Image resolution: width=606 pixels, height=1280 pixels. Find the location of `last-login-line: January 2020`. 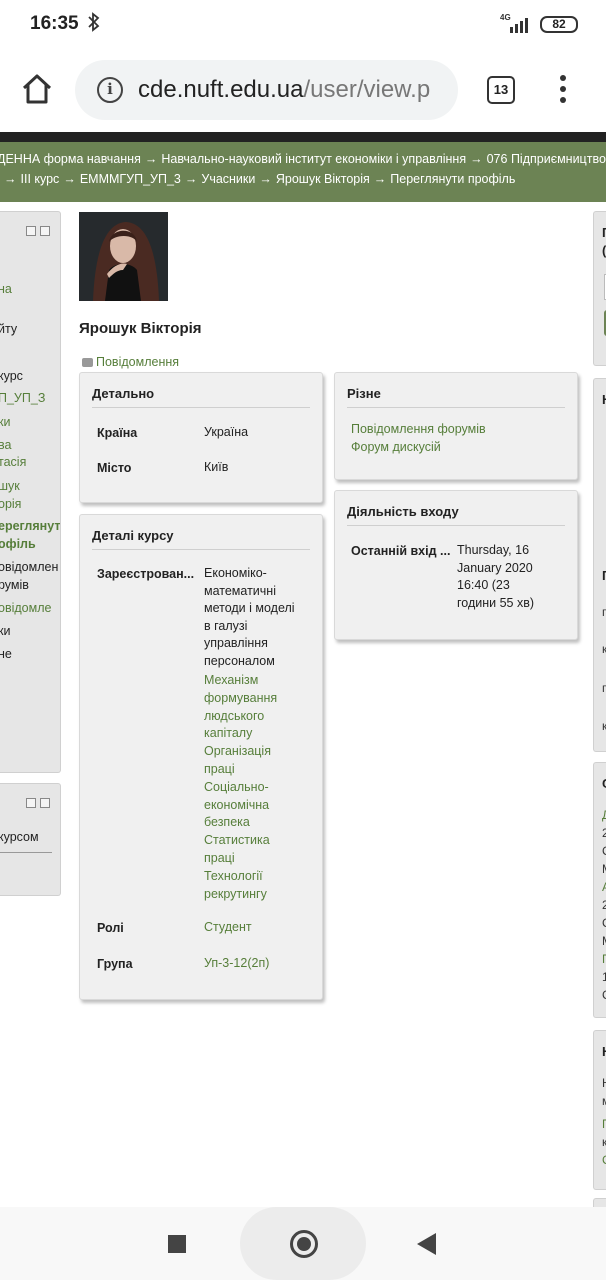

last-login-line: January 2020 is located at coordinates (495, 567).